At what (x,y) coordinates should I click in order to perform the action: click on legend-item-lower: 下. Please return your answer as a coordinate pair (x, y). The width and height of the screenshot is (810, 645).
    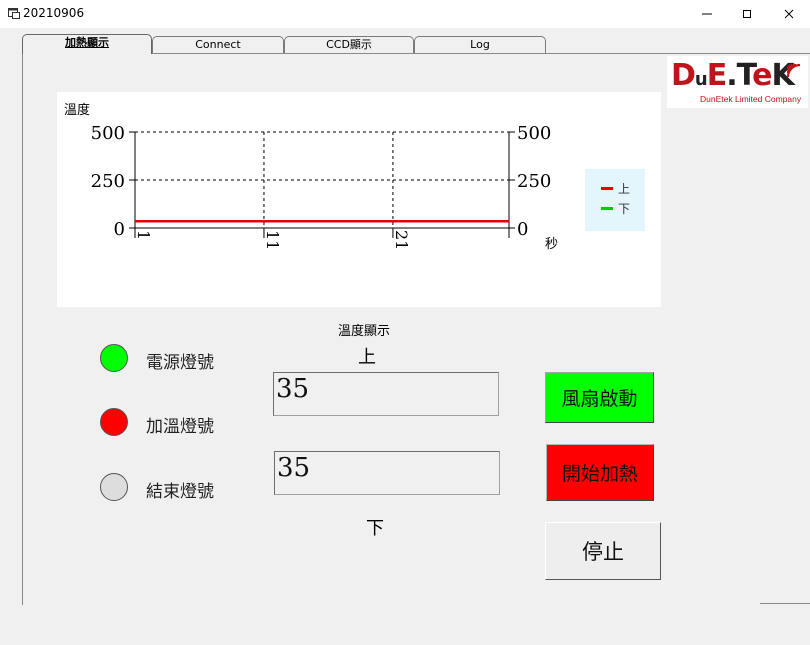
    Looking at the image, I should click on (615, 208).